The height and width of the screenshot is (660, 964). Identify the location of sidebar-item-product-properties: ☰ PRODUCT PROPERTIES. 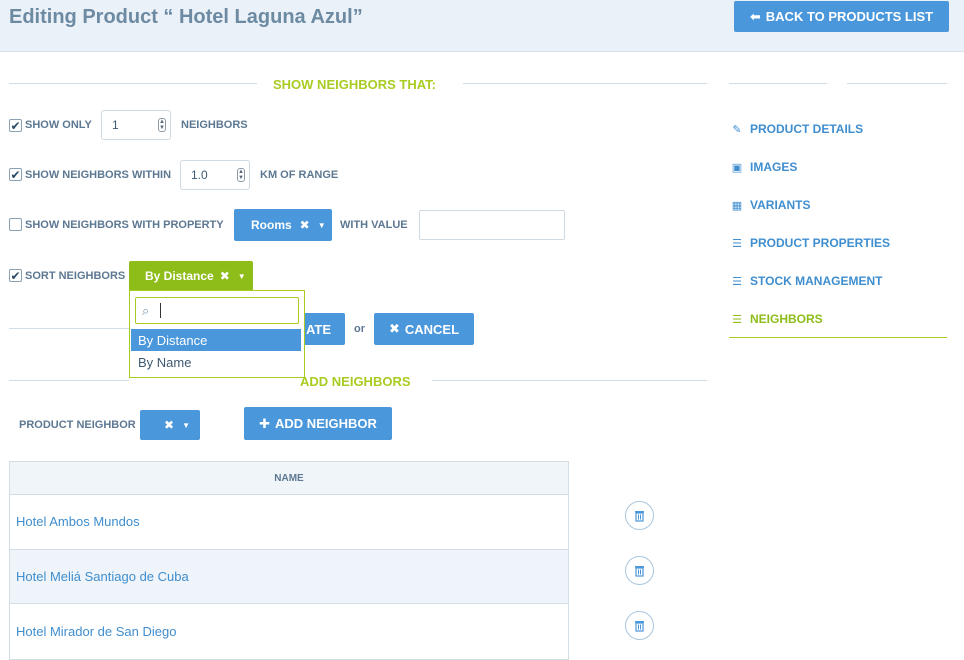
(810, 243).